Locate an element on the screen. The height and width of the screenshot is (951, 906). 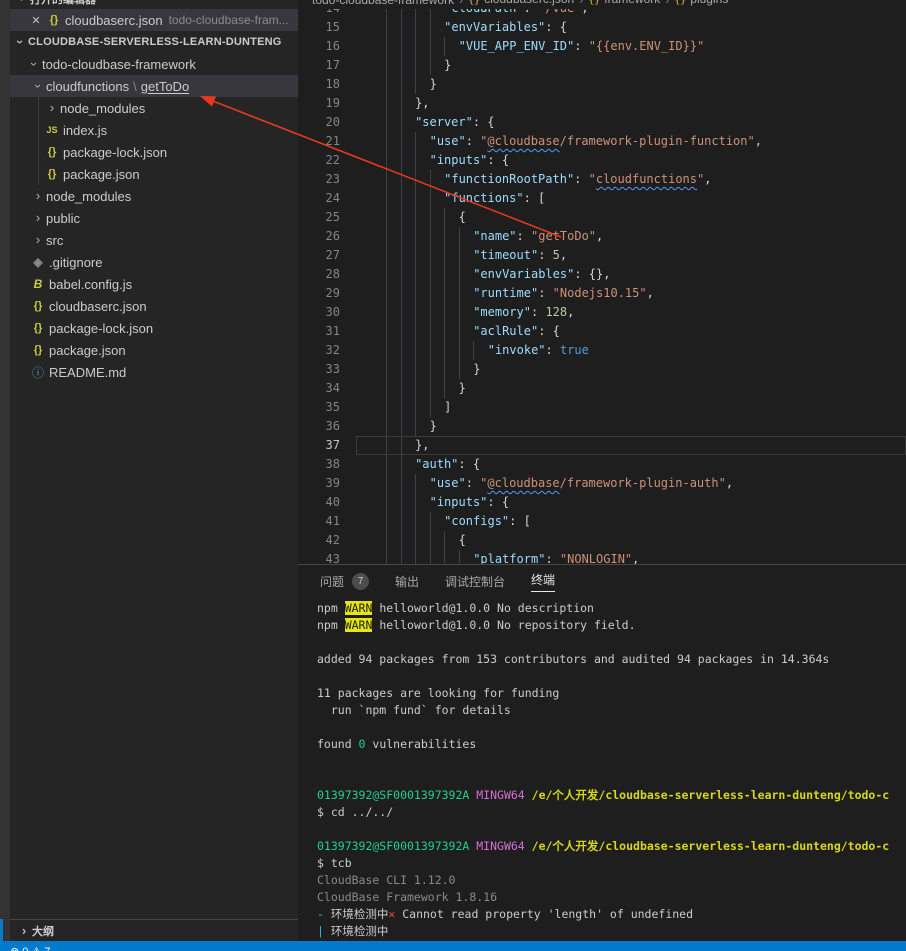
outline-label: 大纲 is located at coordinates (43, 931).